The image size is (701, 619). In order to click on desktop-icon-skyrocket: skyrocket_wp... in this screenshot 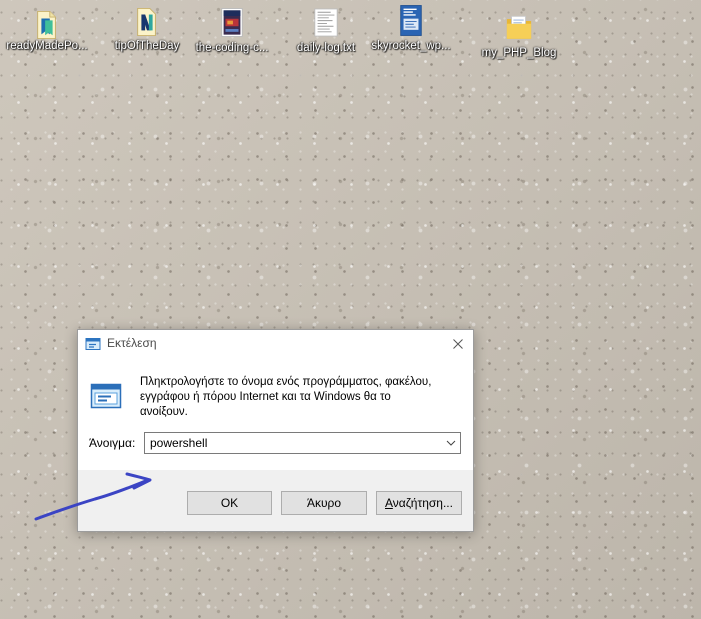, I will do `click(411, 32)`.